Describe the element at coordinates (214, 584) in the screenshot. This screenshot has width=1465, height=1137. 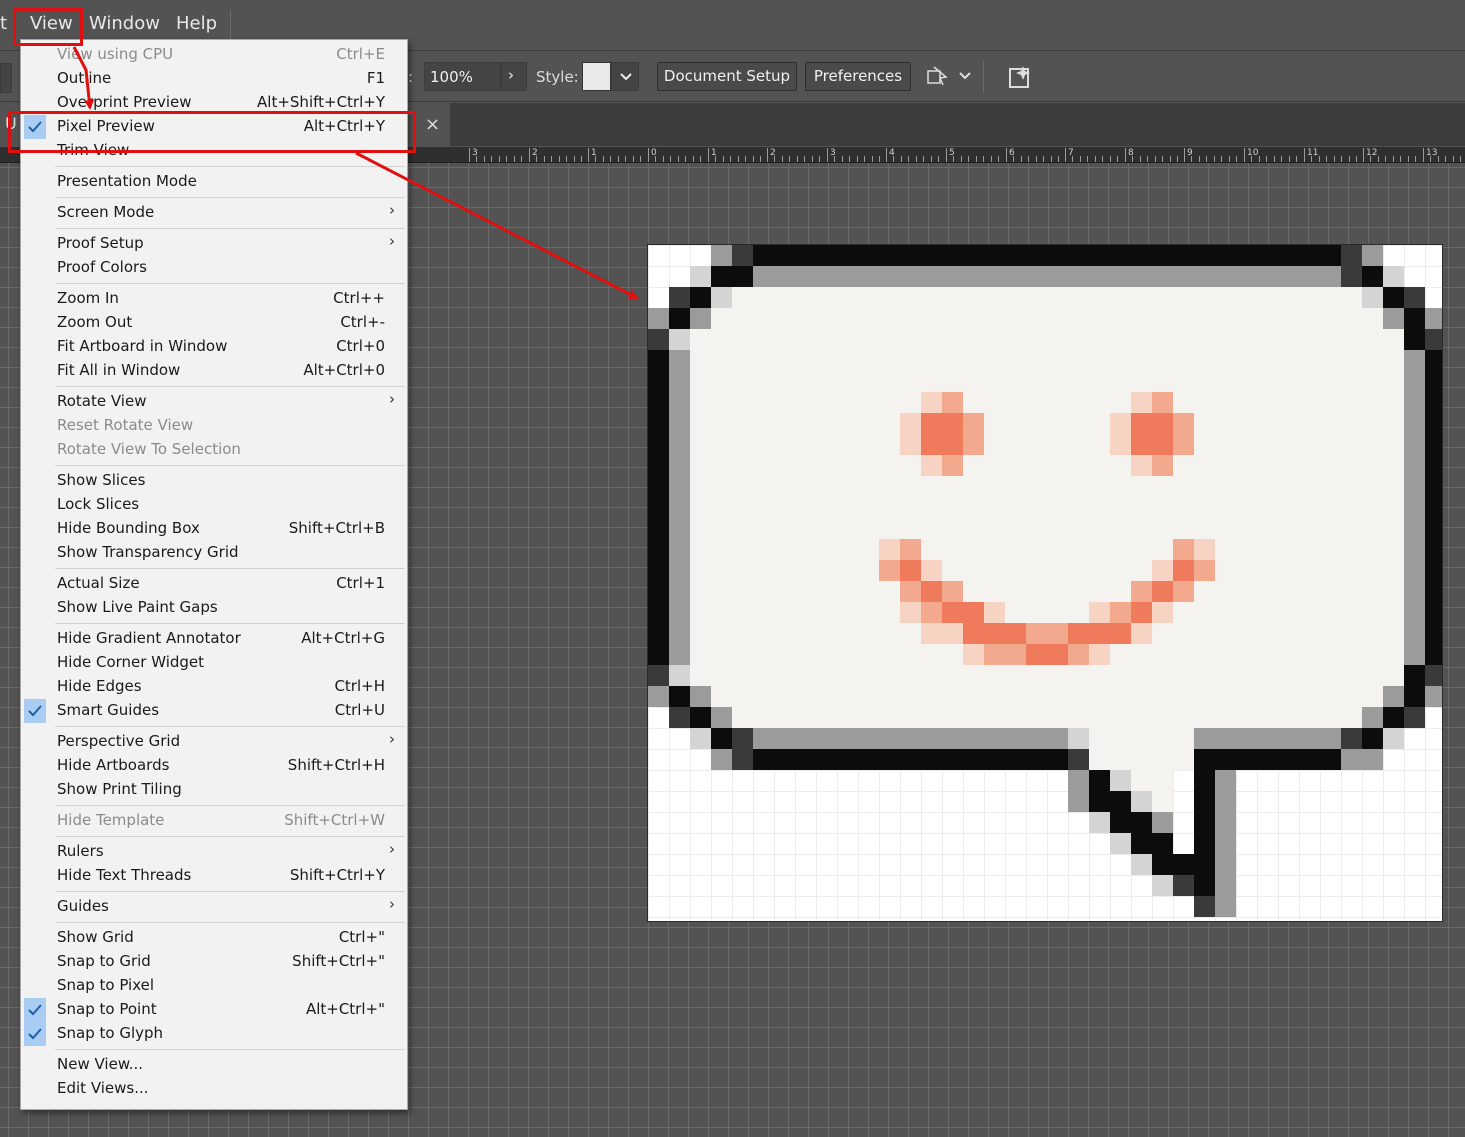
I see `menu-item-actual-size: Actual Size Ctrl+1` at that location.